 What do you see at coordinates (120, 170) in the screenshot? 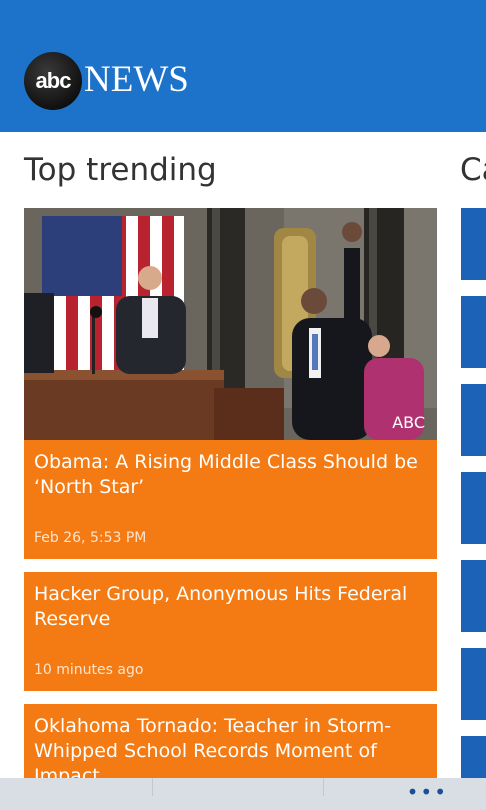
I see `top-trending-title: Top trending` at bounding box center [120, 170].